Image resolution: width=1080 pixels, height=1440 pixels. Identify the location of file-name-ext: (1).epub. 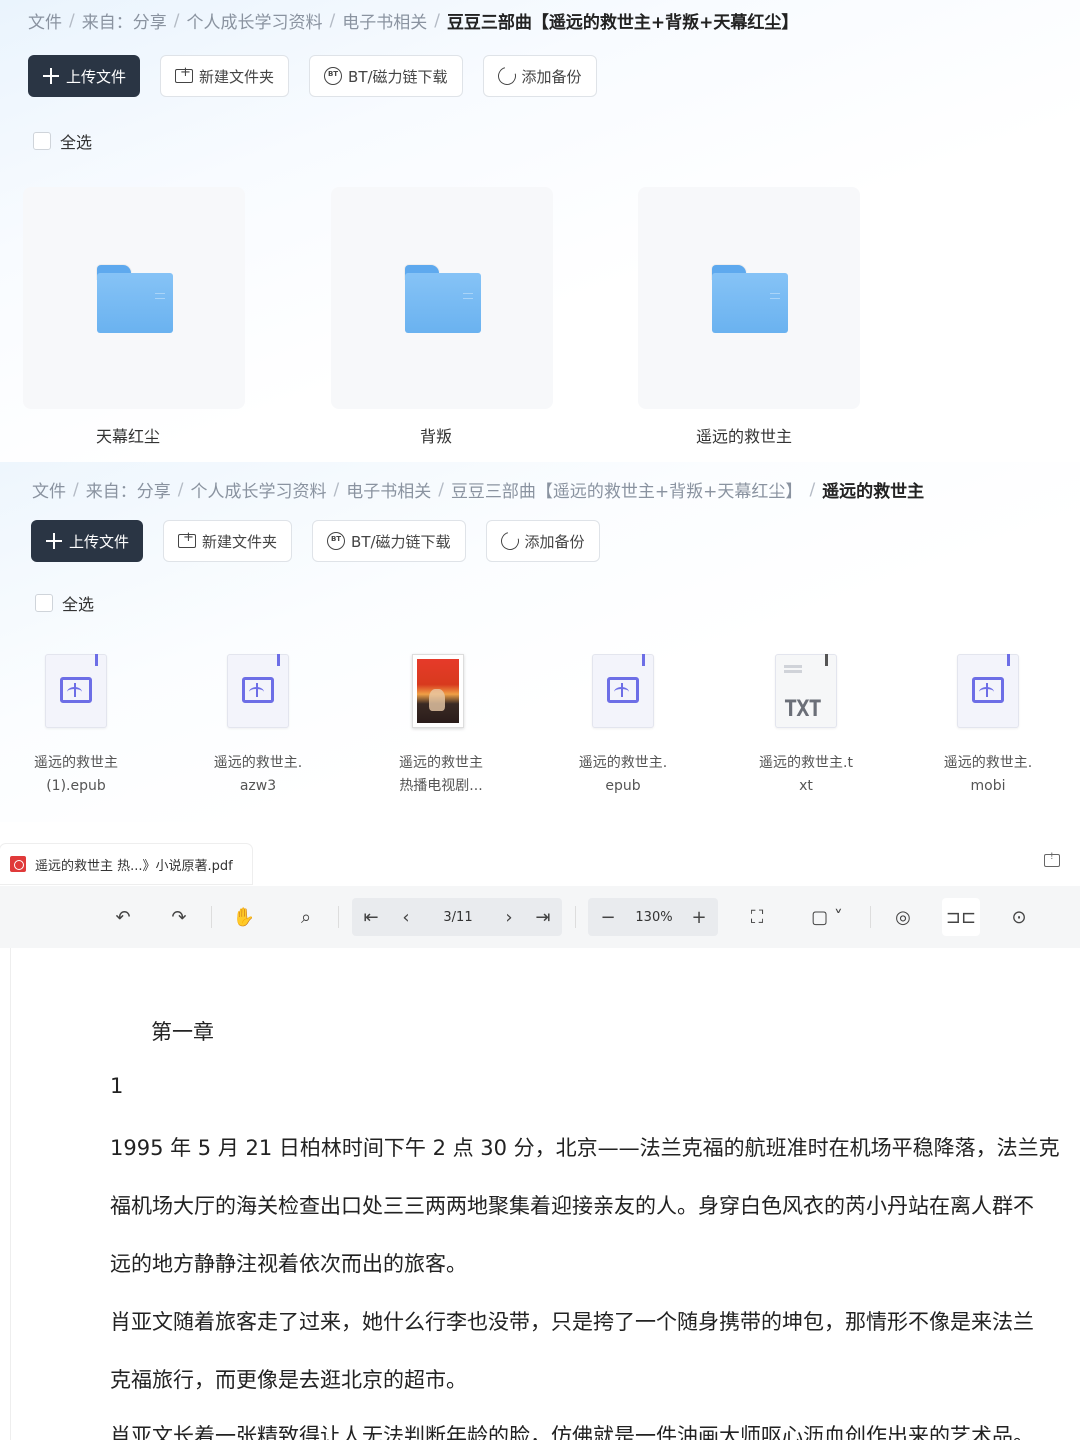
(76, 786).